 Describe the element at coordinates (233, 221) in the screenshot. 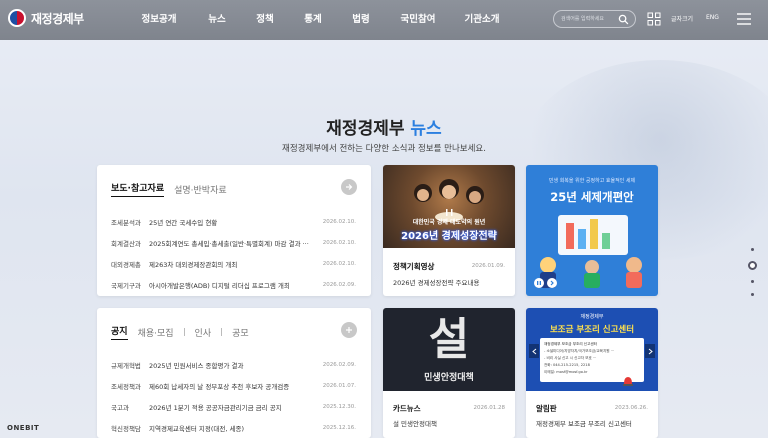

I see `list-item: 조세분석과 25년 연간 국세수입 현황 2026.02.10.` at that location.